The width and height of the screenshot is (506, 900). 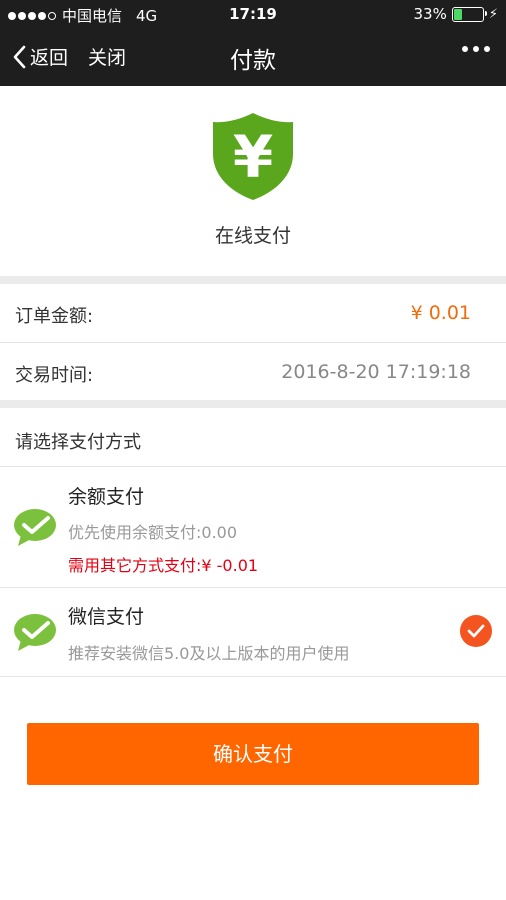 What do you see at coordinates (430, 14) in the screenshot?
I see `battery-percent: 33%` at bounding box center [430, 14].